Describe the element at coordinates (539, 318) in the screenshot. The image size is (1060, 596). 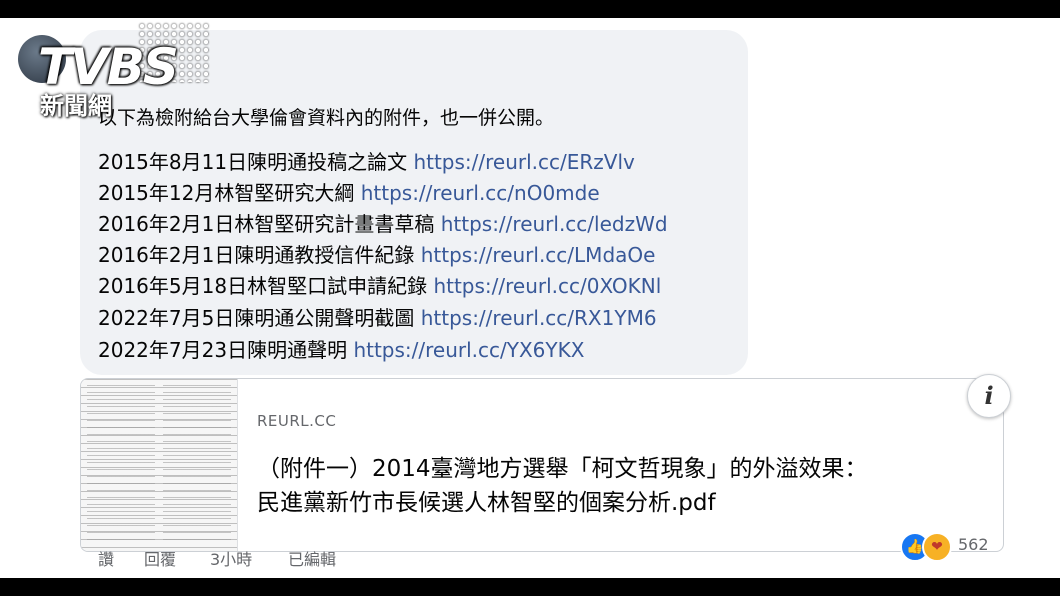
I see `attachment-link: https://reurl.cc/RX1YM6` at that location.